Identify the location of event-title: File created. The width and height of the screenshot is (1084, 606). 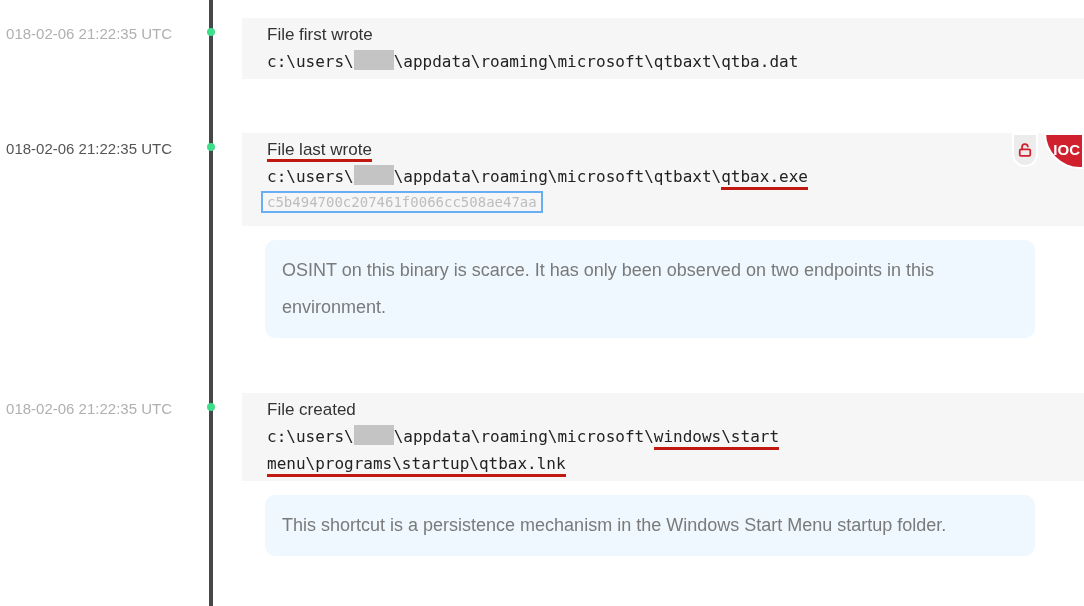
(311, 409).